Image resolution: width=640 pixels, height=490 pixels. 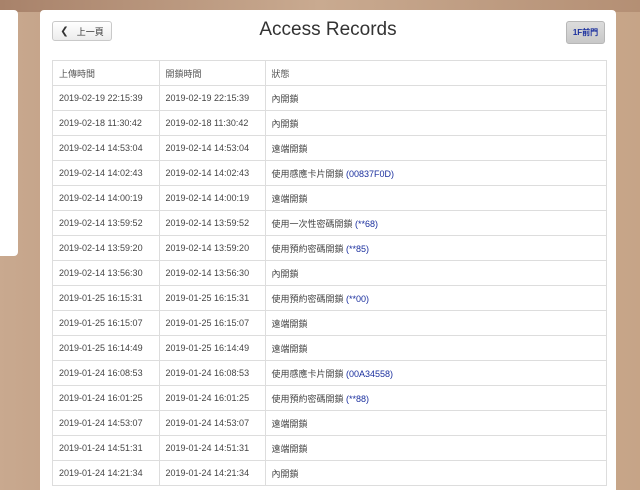 What do you see at coordinates (207, 448) in the screenshot?
I see `unlock-time-text: 2019-01-24 14:51:31` at bounding box center [207, 448].